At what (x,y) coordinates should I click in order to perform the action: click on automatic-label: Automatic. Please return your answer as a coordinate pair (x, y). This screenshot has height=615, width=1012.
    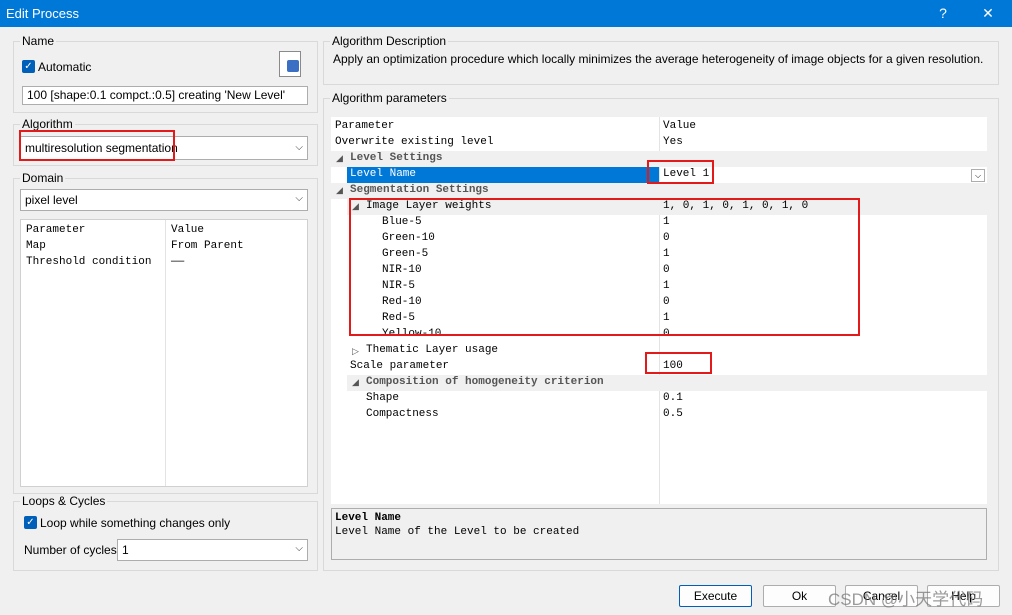
    Looking at the image, I should click on (65, 67).